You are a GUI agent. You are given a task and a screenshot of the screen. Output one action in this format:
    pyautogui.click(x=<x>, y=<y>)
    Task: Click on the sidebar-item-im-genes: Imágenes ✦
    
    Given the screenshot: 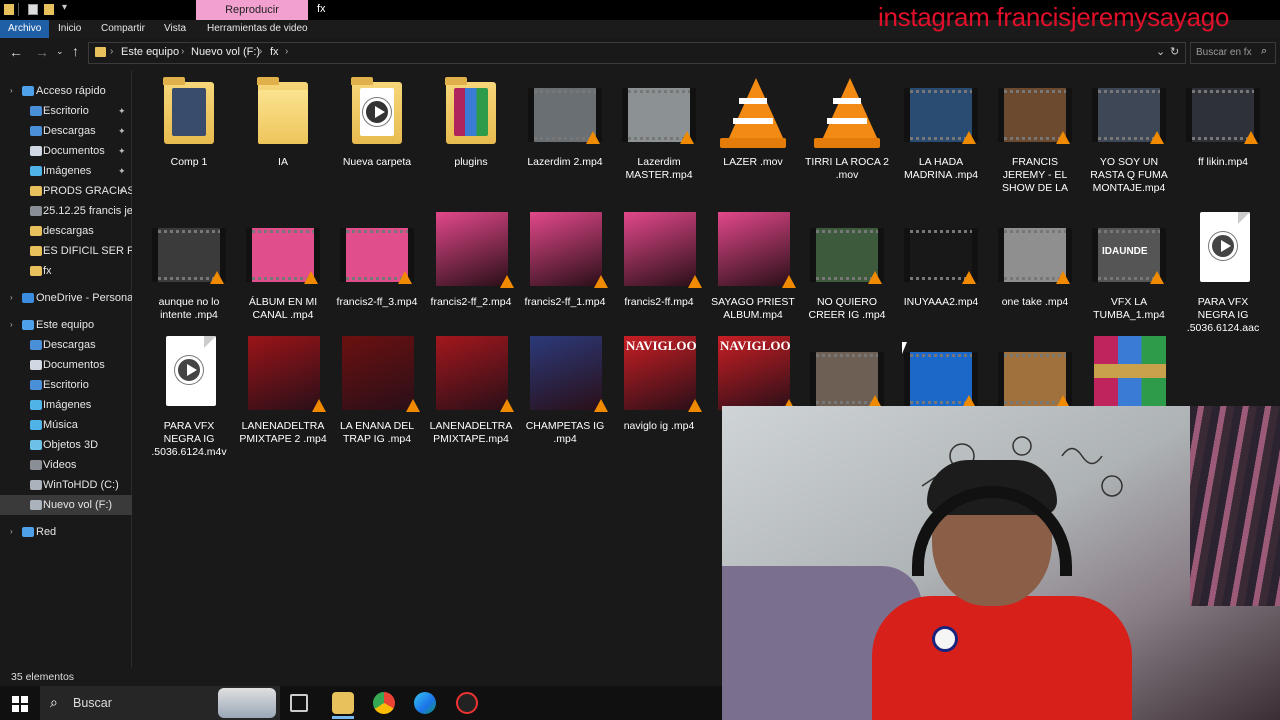 What is the action you would take?
    pyautogui.click(x=66, y=171)
    